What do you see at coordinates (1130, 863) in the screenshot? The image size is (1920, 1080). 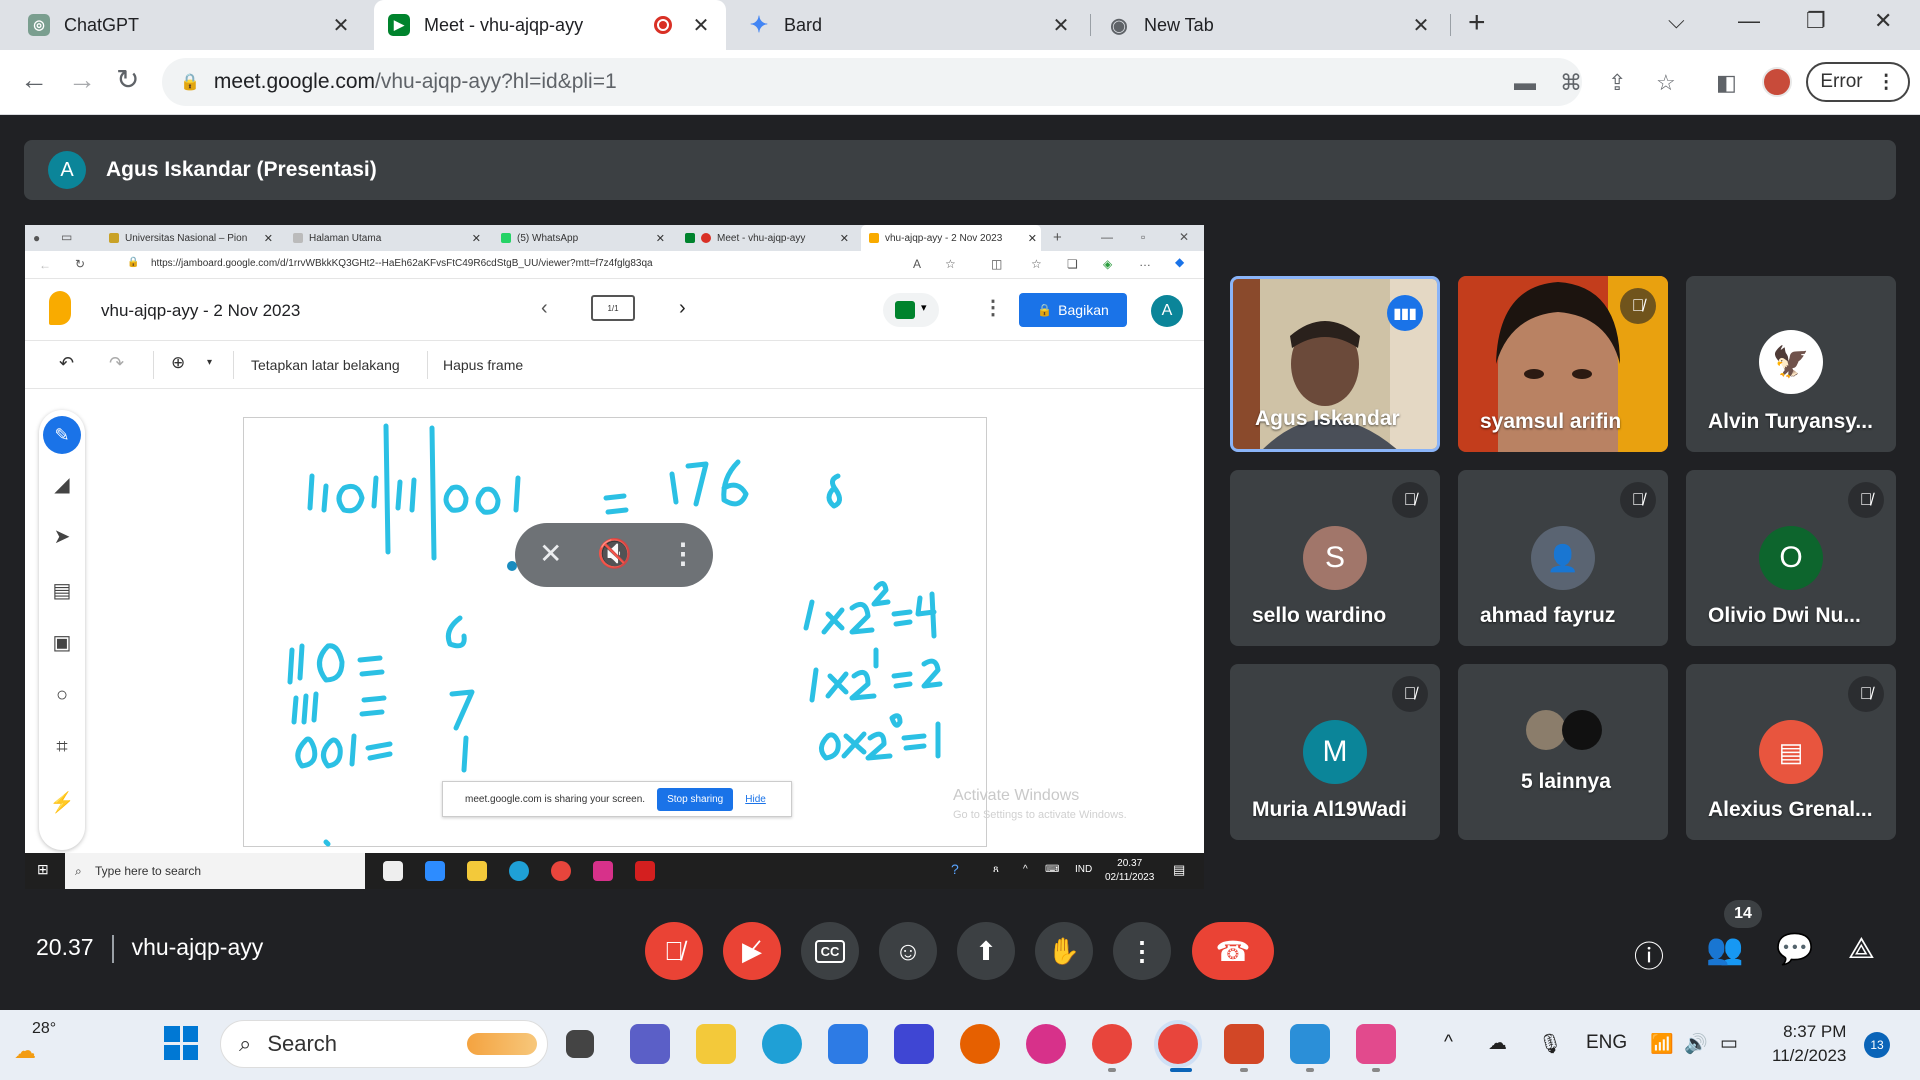 I see `shared-clock-time: 20.37` at bounding box center [1130, 863].